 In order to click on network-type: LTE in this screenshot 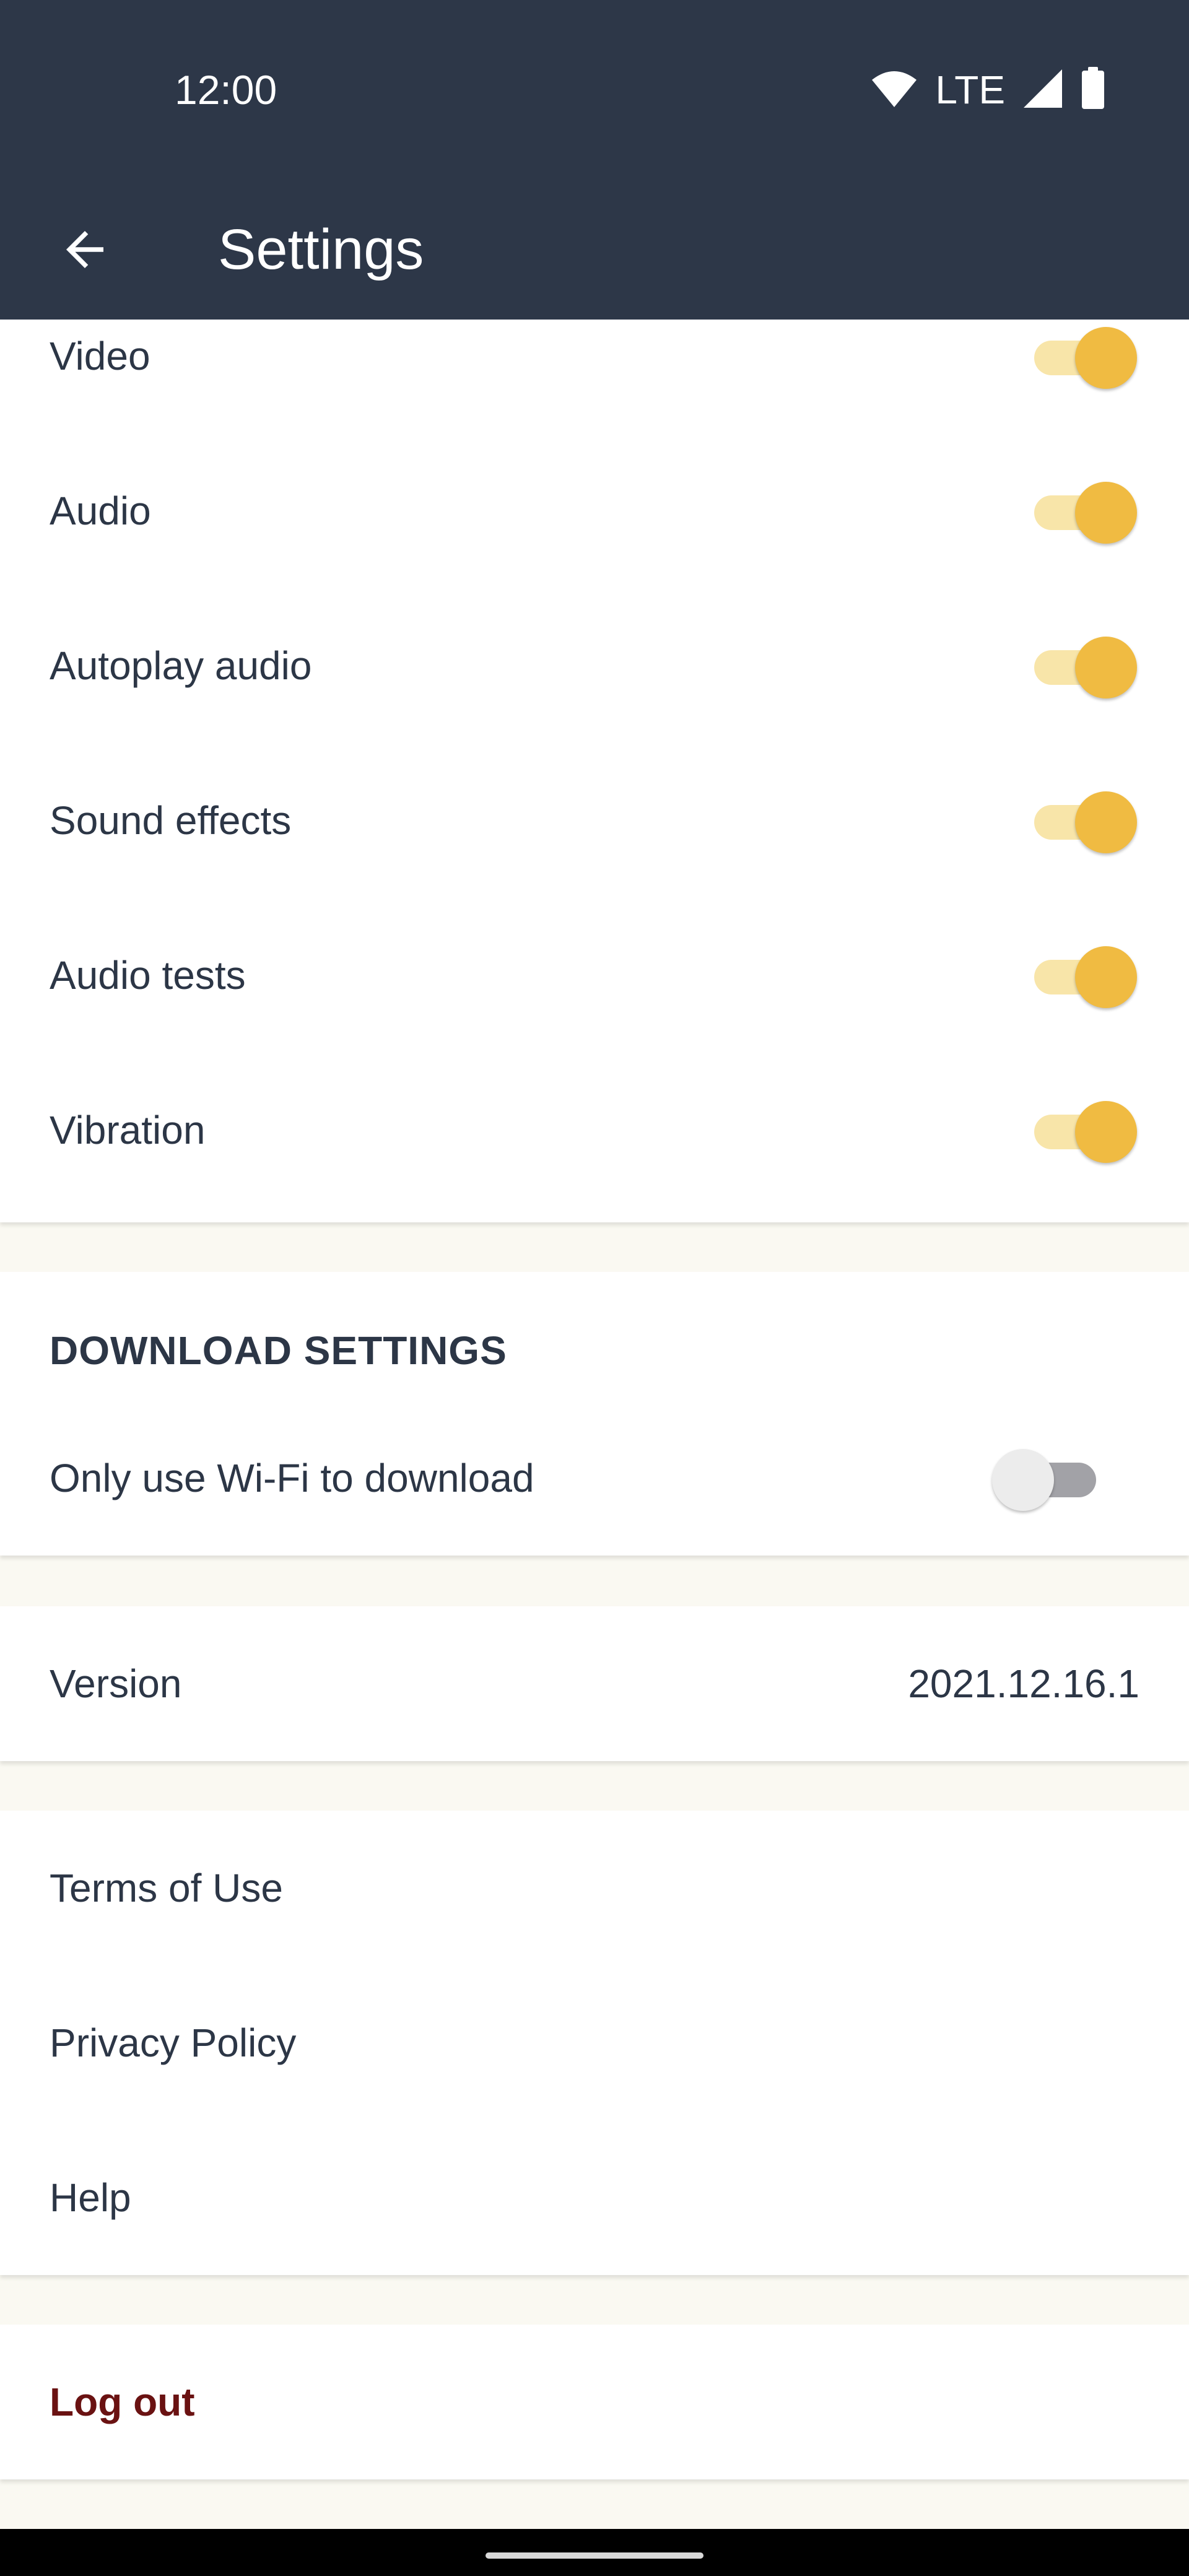, I will do `click(970, 89)`.